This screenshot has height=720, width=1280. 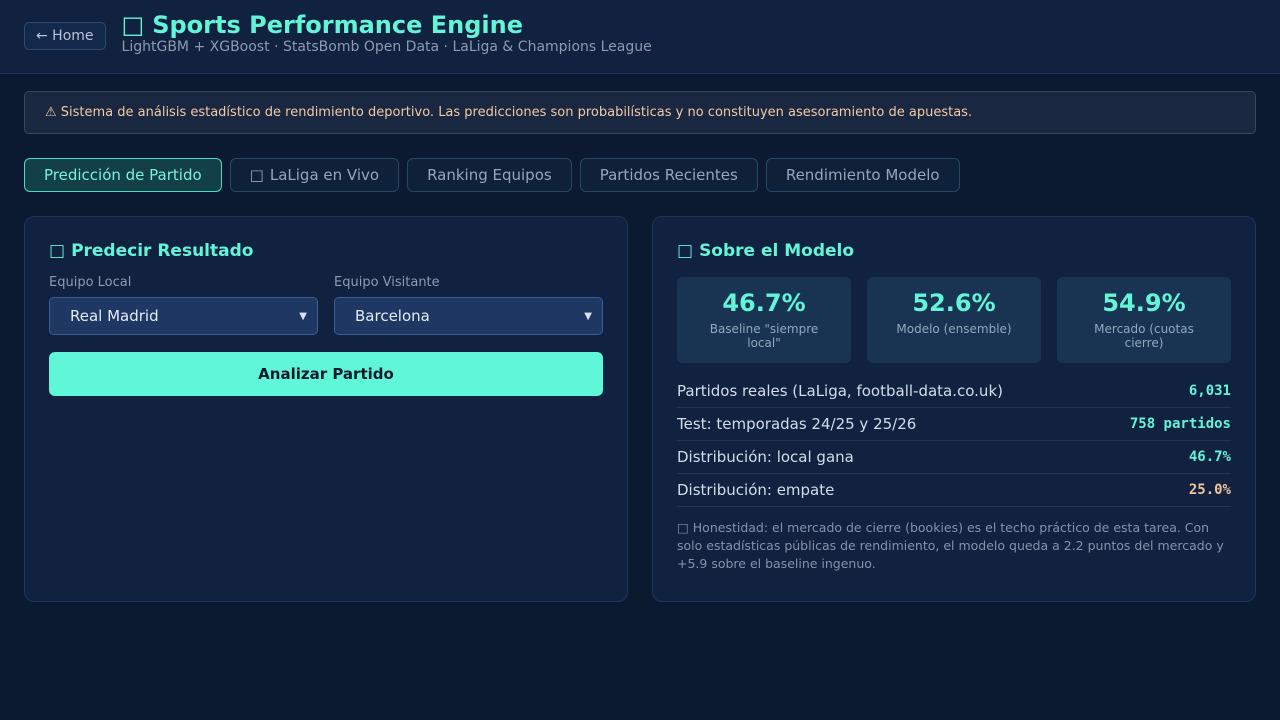 I want to click on stat-value: 52.6%, so click(x=954, y=303).